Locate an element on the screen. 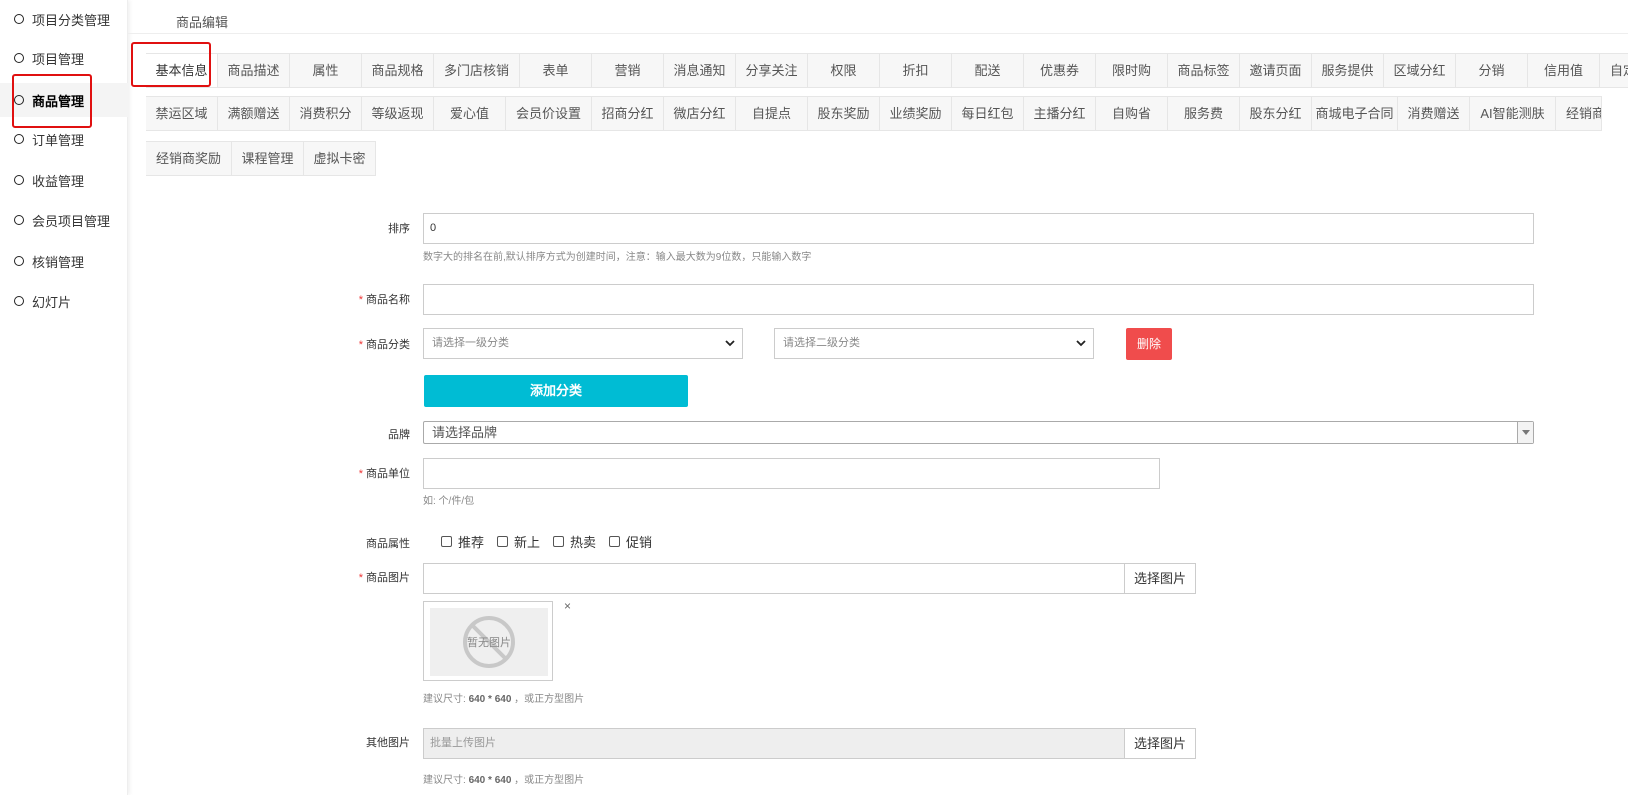 This screenshot has width=1628, height=795. tab-specs: 商品规格 is located at coordinates (398, 71).